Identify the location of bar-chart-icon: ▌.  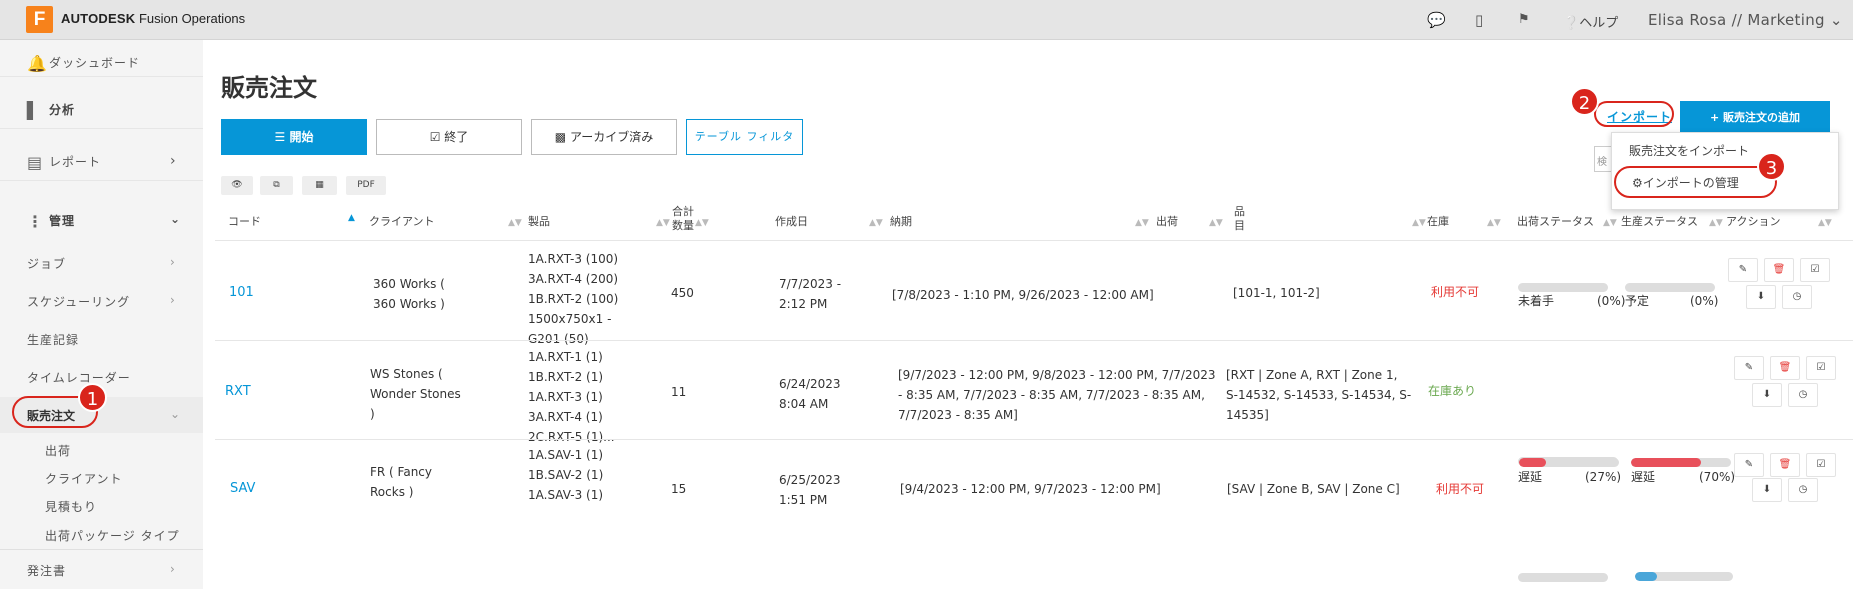
(34, 110).